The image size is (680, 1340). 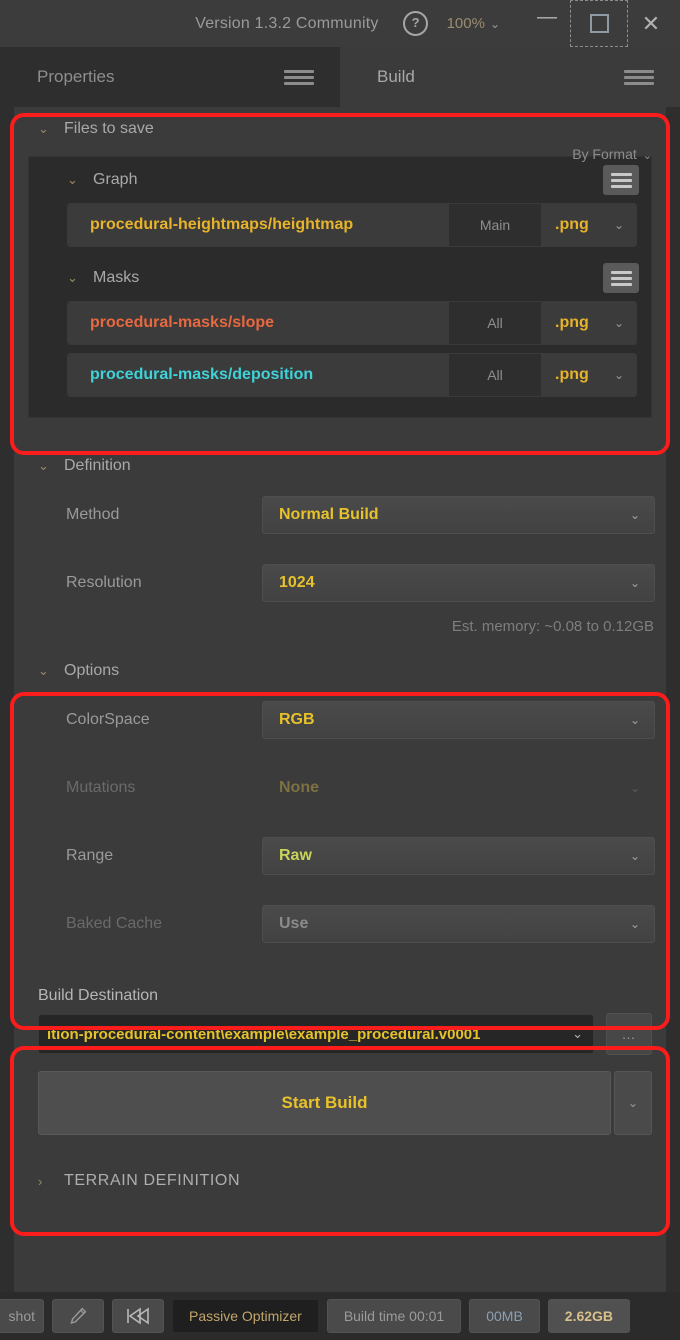 I want to click on tab-properties-label: Properties, so click(x=76, y=76).